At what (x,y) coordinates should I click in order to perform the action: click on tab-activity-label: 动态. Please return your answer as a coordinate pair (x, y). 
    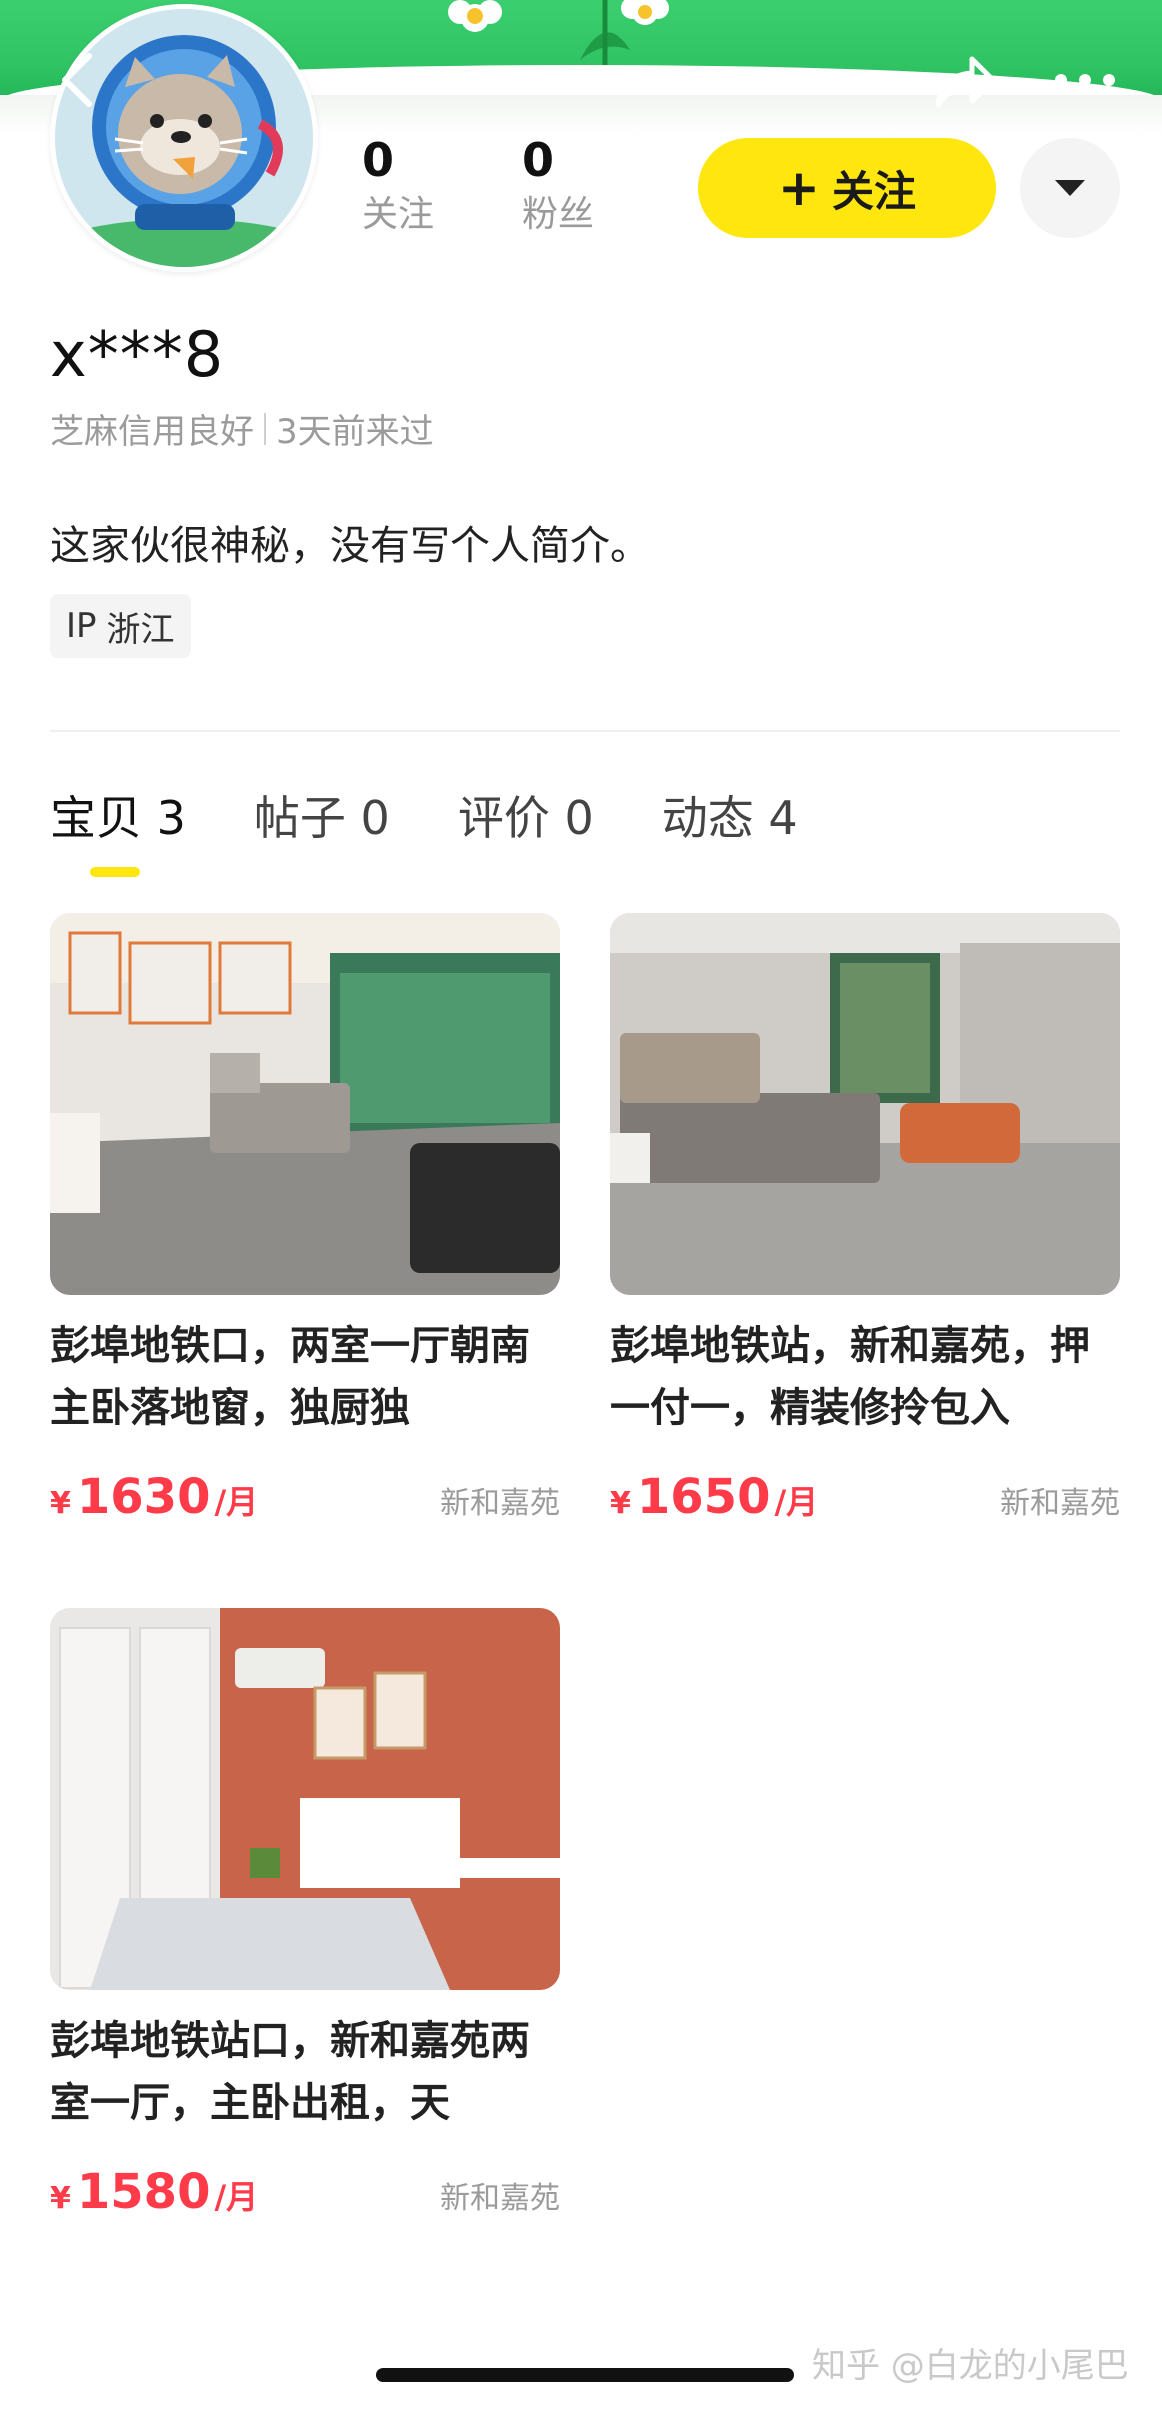
    Looking at the image, I should click on (707, 818).